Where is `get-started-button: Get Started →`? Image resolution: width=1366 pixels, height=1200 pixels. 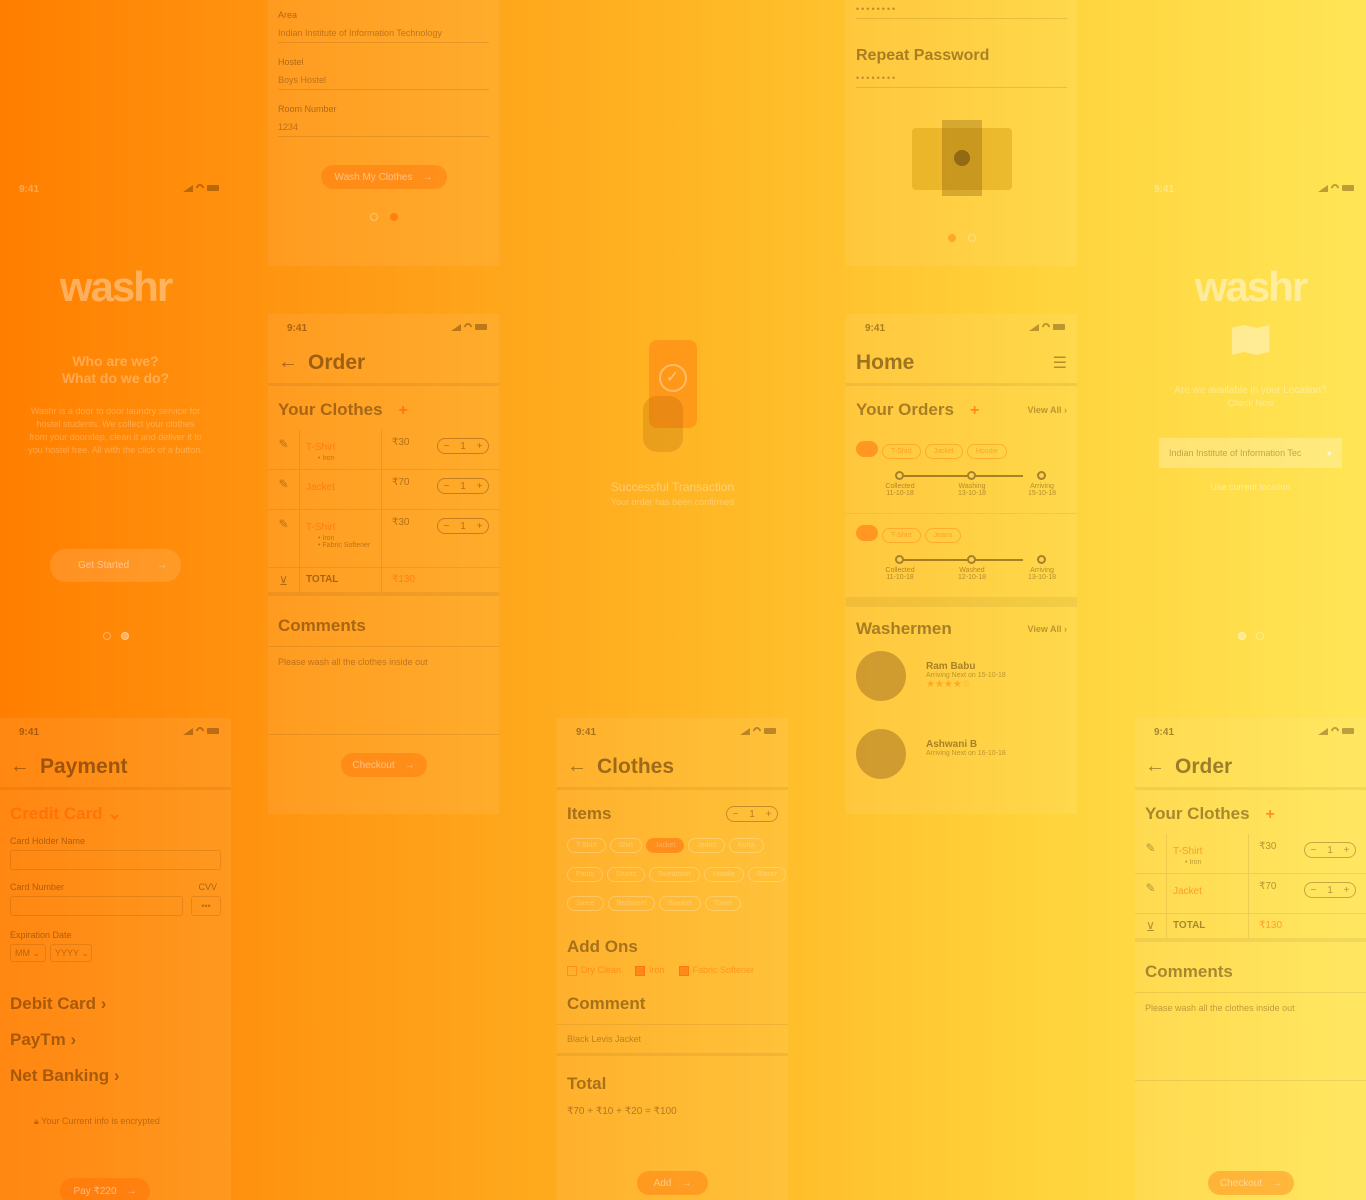 get-started-button: Get Started → is located at coordinates (115, 565).